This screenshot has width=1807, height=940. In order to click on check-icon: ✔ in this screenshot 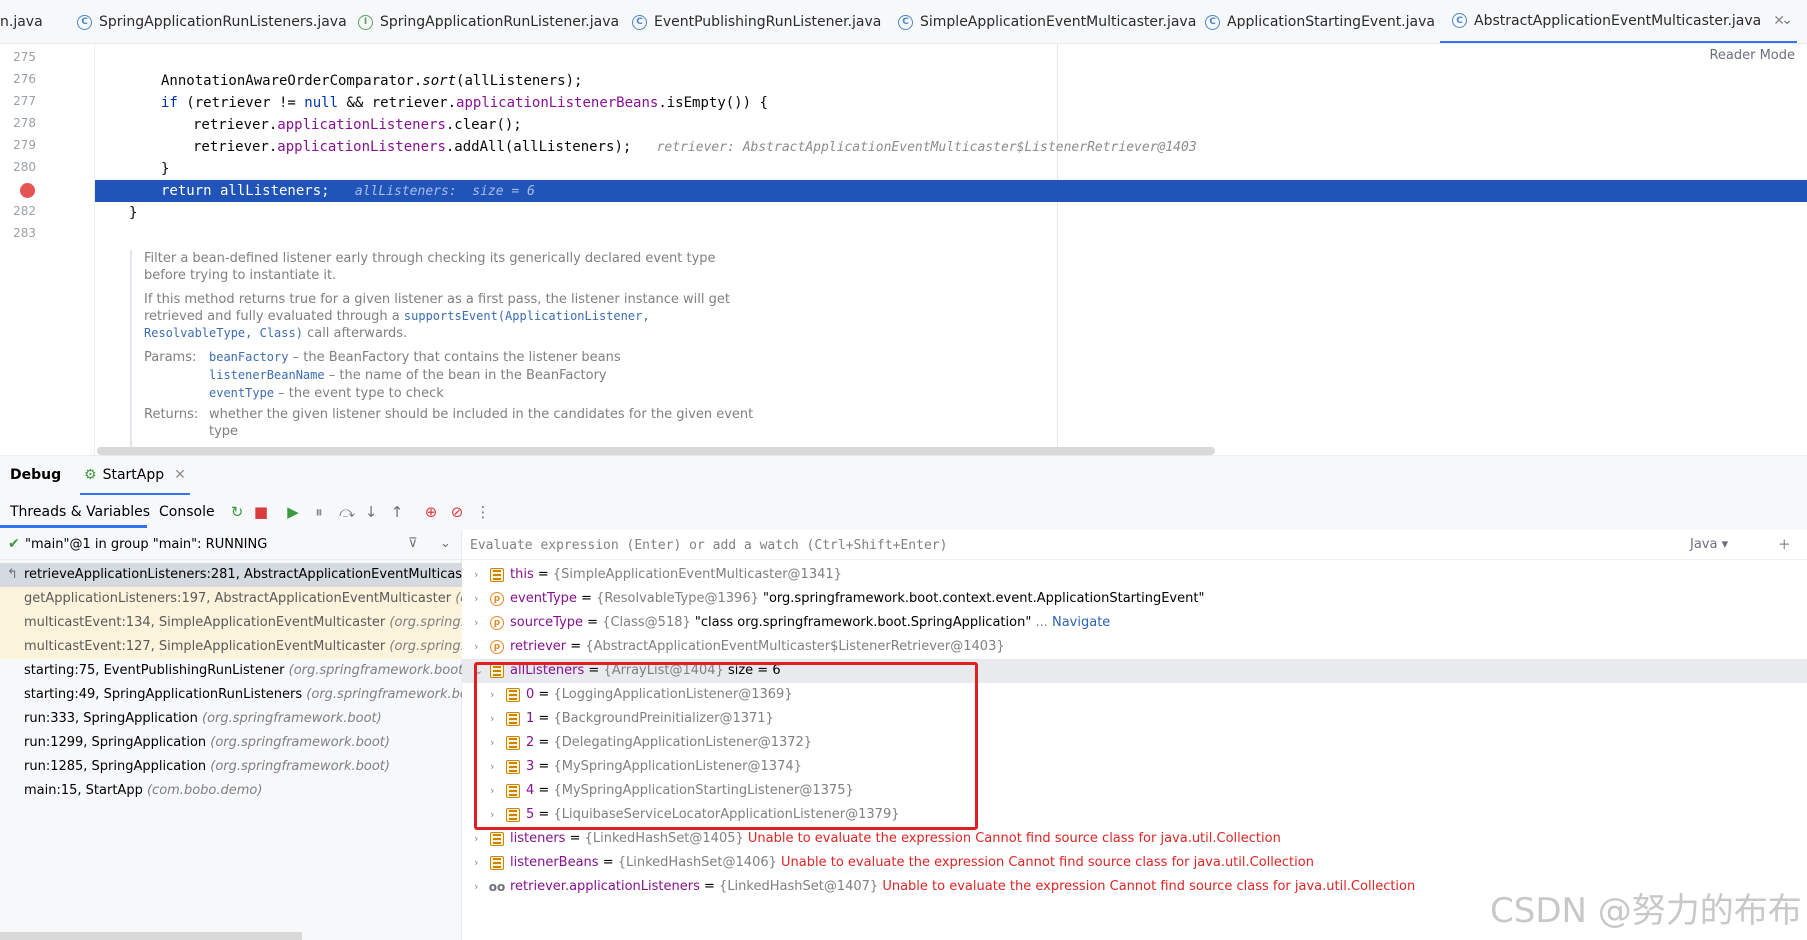, I will do `click(14, 544)`.